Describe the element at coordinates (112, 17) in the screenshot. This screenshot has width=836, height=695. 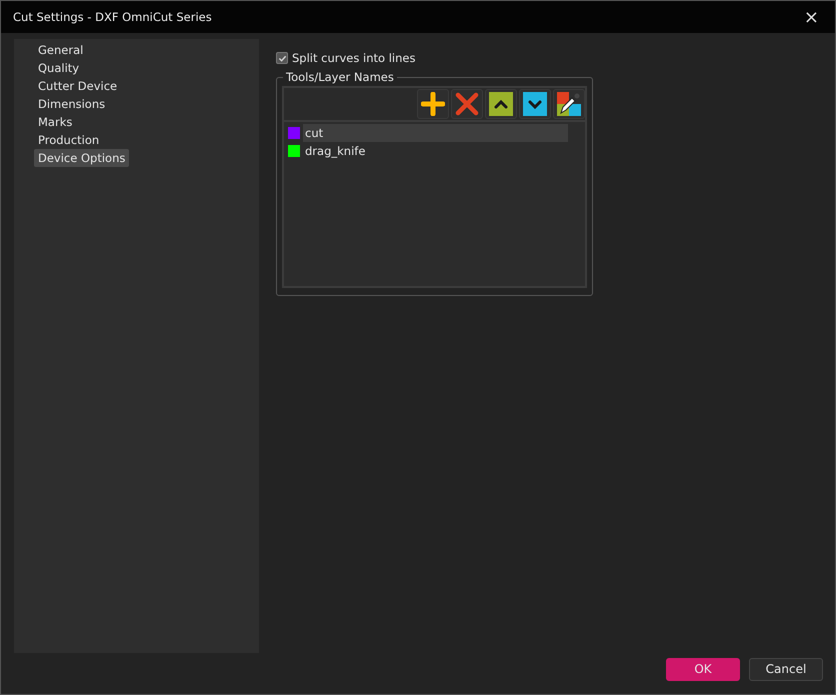
I see `window-title: Cut Settings - DXF OmniCut Series` at that location.